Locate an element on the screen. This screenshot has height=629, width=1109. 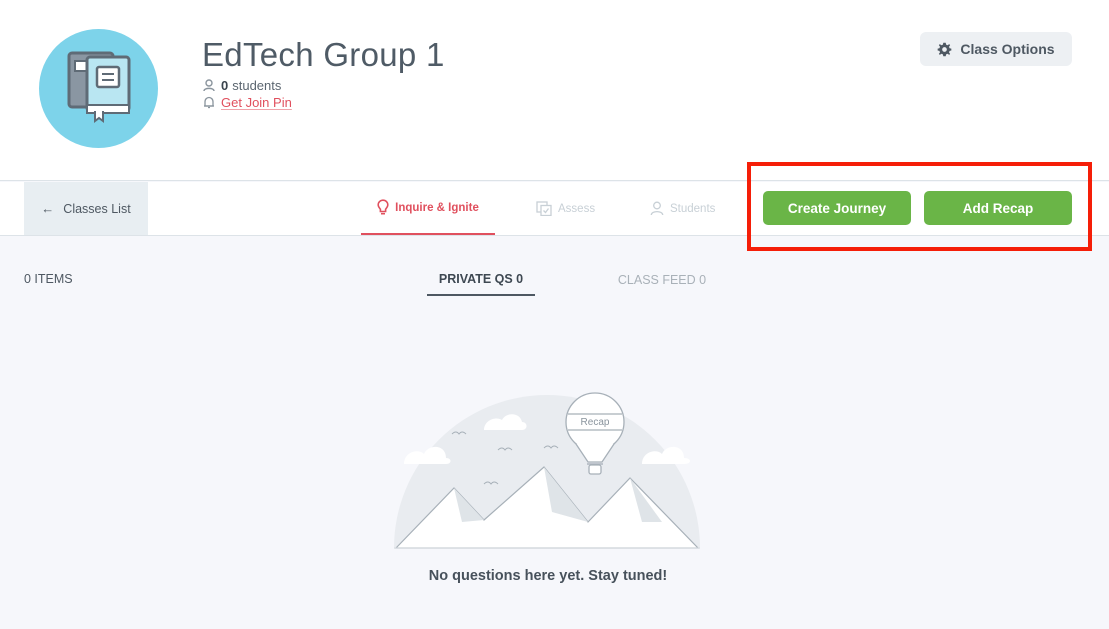
classes-list-label: Classes List is located at coordinates (97, 208).